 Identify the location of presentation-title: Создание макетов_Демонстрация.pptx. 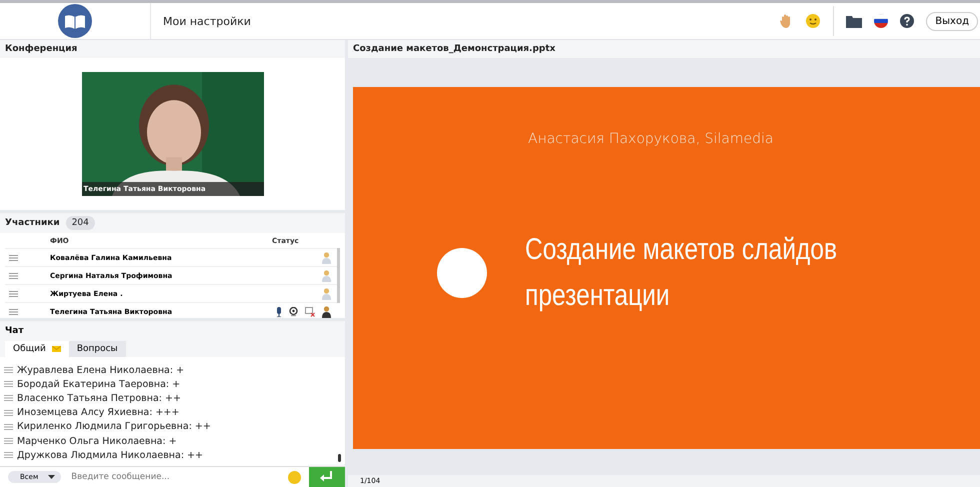
(454, 49).